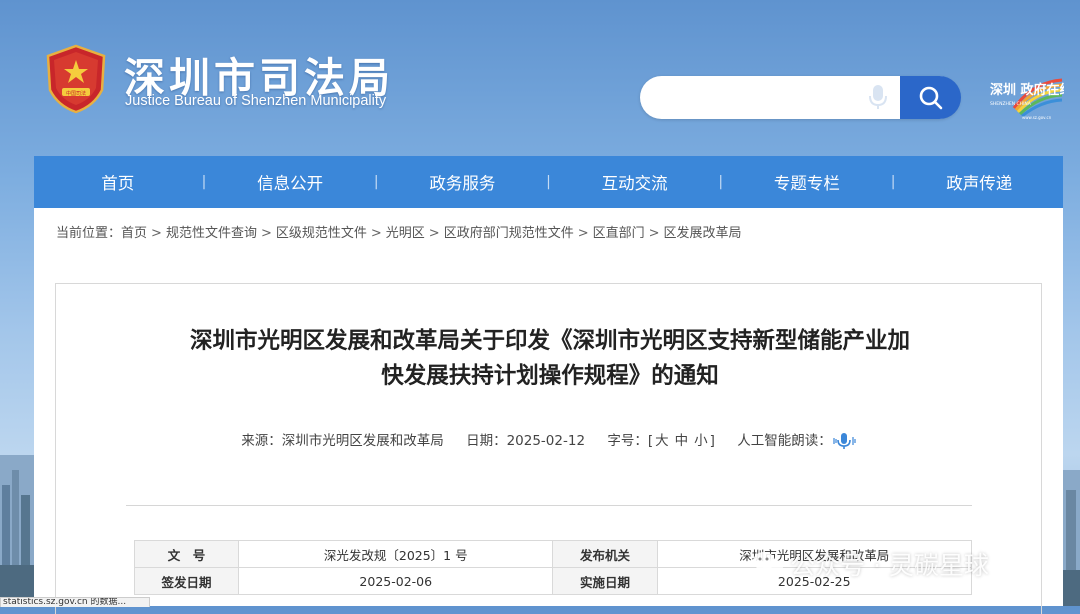  Describe the element at coordinates (405, 233) in the screenshot. I see `breadcrumb-guangming: 光明区` at that location.